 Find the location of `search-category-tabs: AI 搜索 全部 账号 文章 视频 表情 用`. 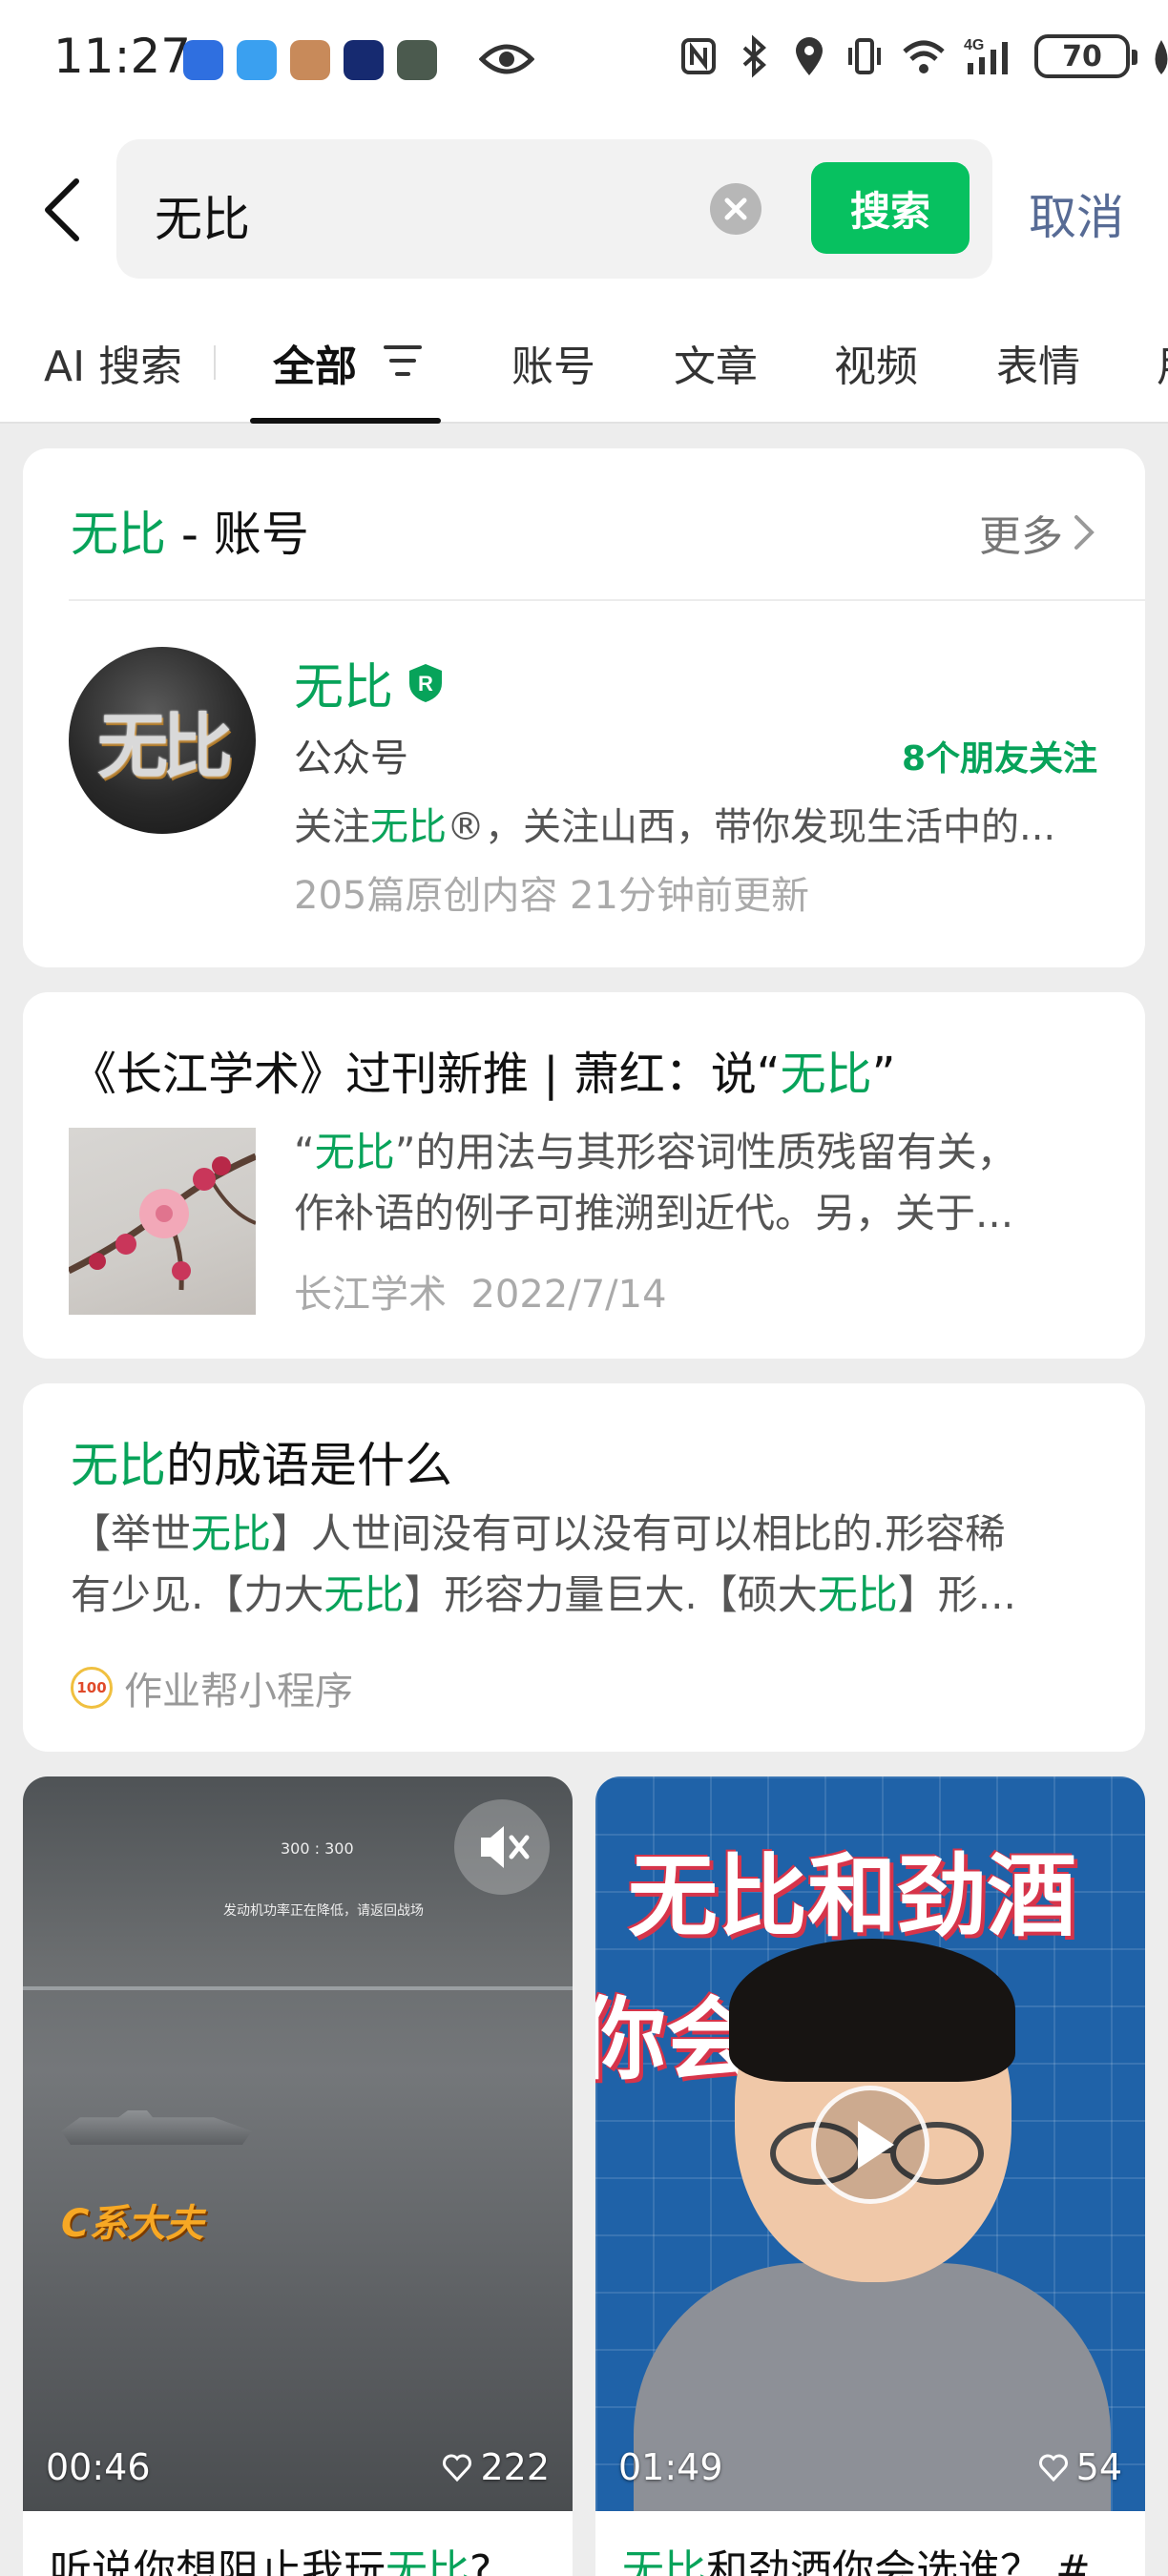

search-category-tabs: AI 搜索 全部 账号 文章 视频 表情 用 is located at coordinates (584, 359).